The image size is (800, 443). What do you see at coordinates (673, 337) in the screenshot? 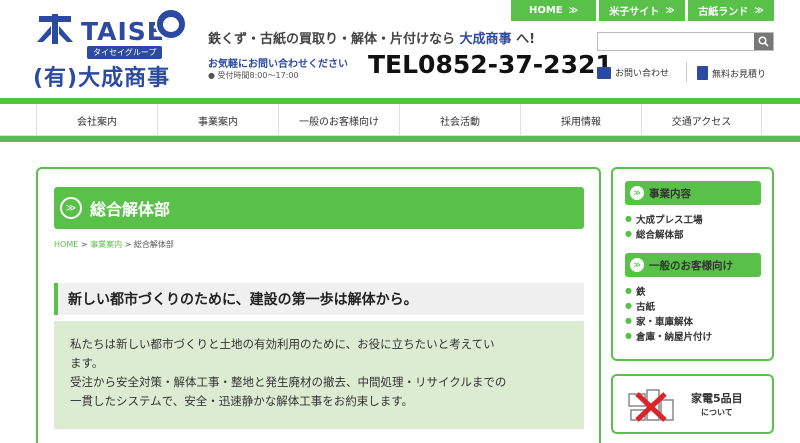
I see `sidebar-item-label: 倉庫・納屋片付け` at bounding box center [673, 337].